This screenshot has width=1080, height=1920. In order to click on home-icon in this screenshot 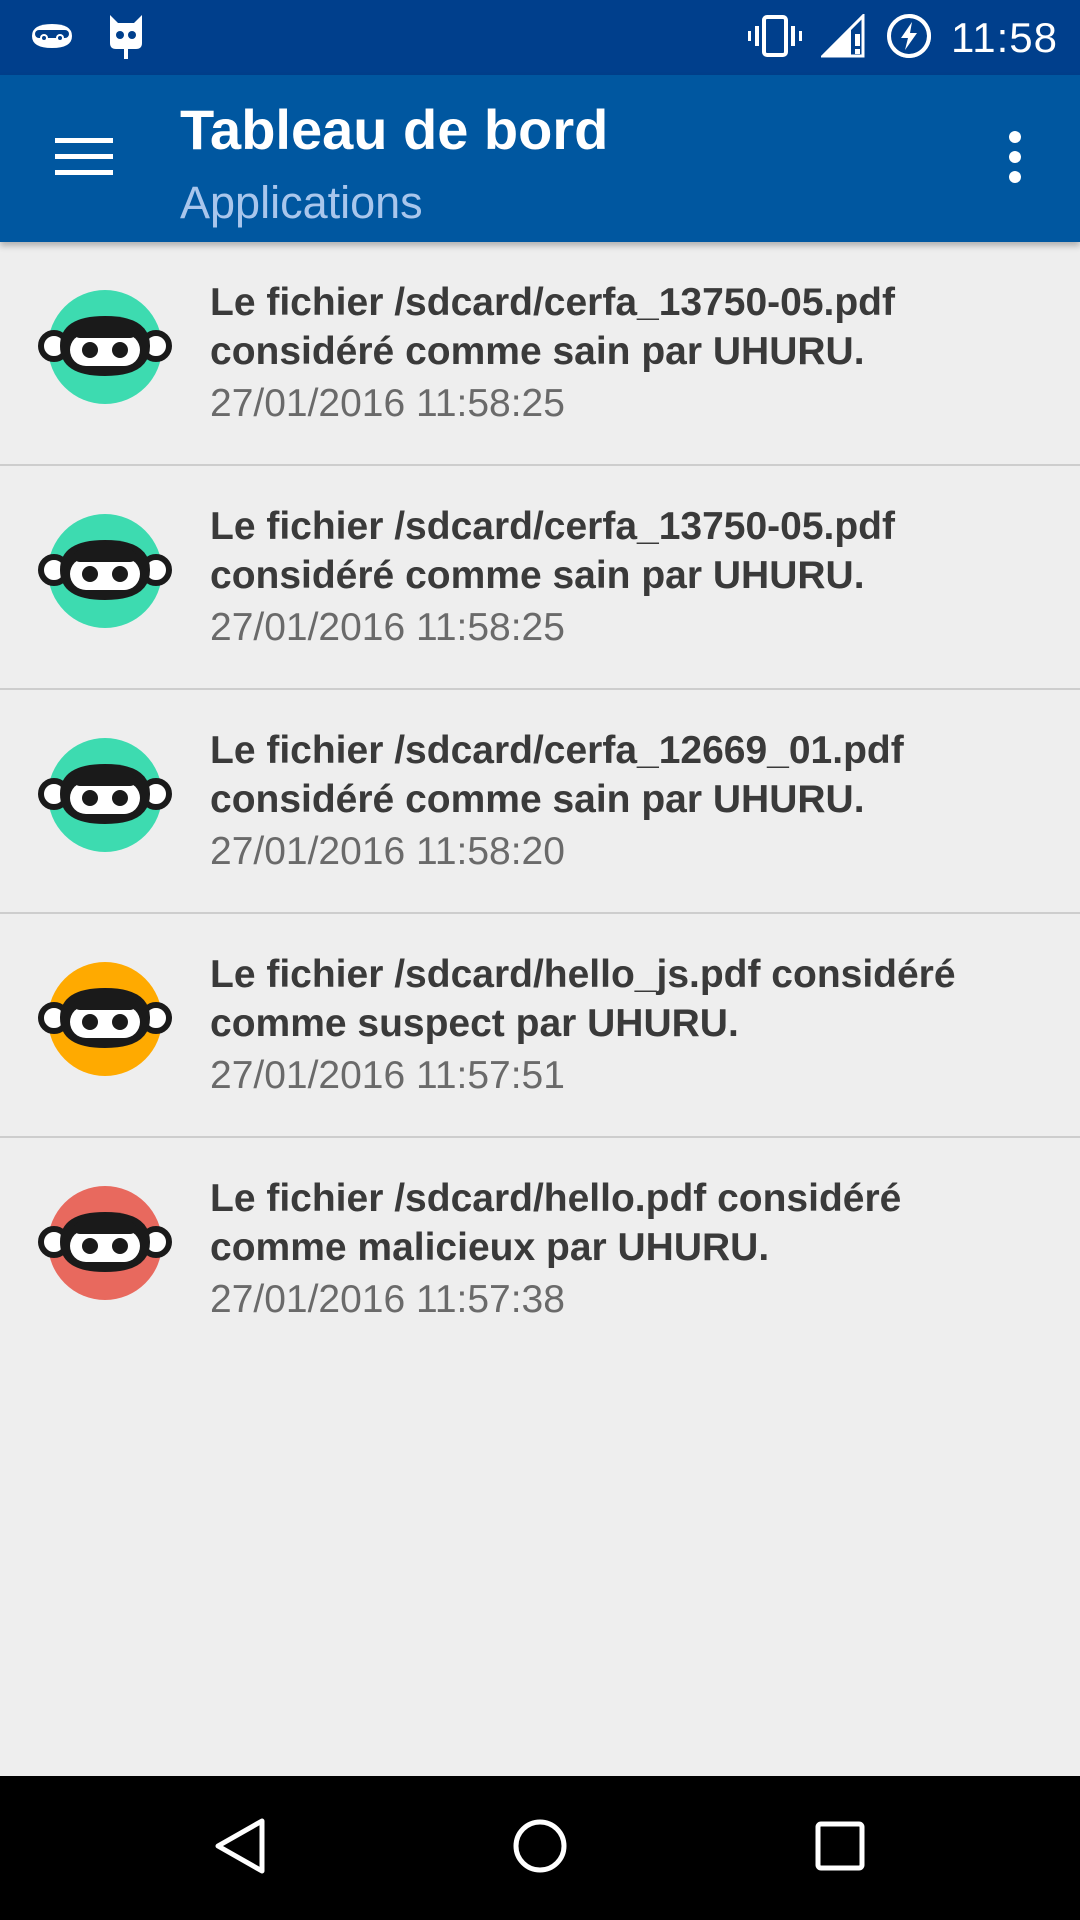, I will do `click(540, 1848)`.